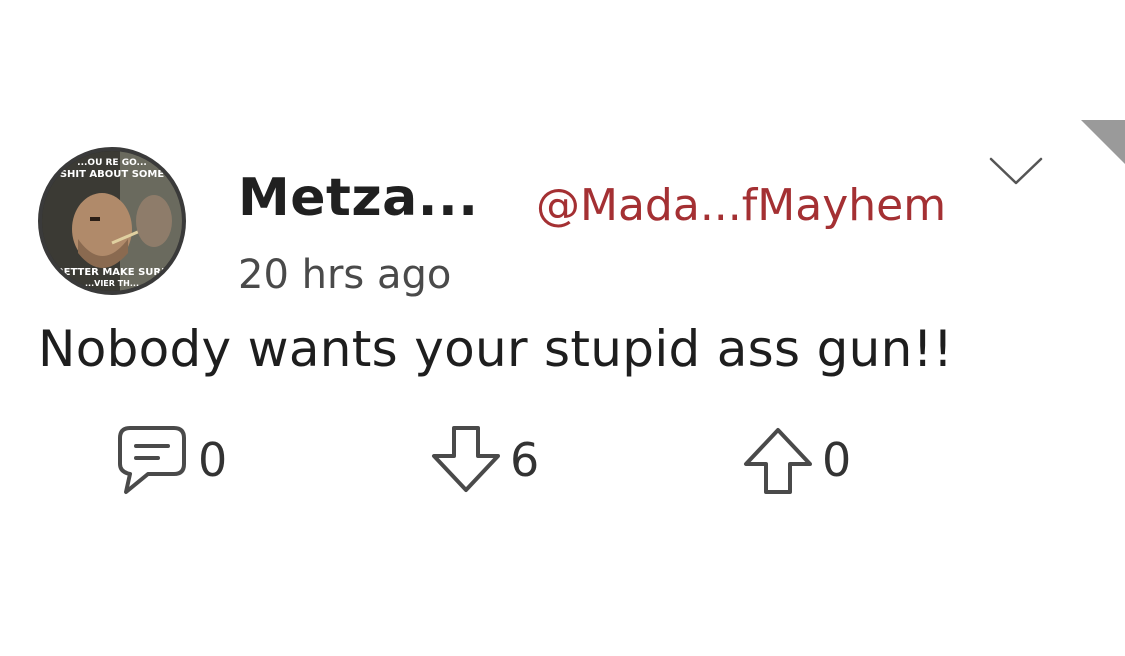 This screenshot has width=1125, height=656. I want to click on comment-bubble-icon, so click(152, 460).